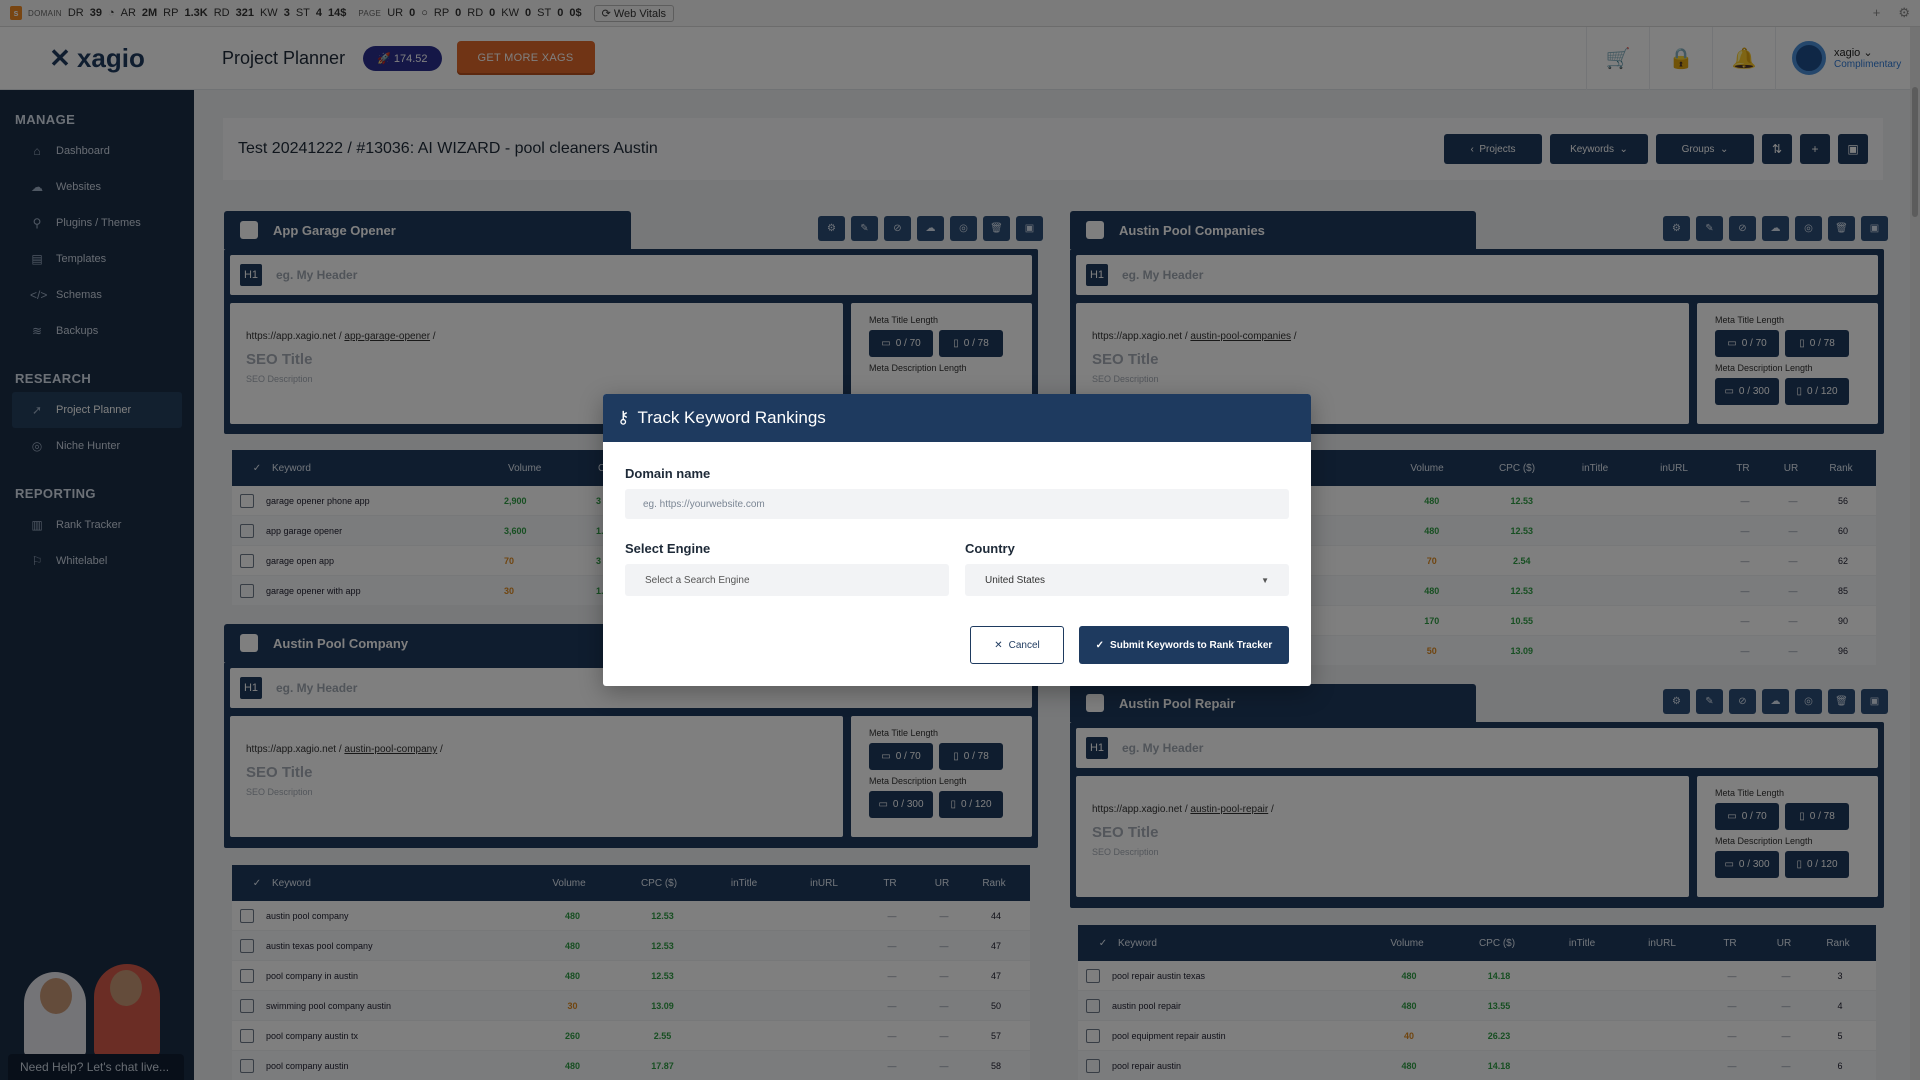 This screenshot has height=1080, width=1920. Describe the element at coordinates (1191, 645) in the screenshot. I see `submit-label: Submit Keywords to Rank Tracker` at that location.